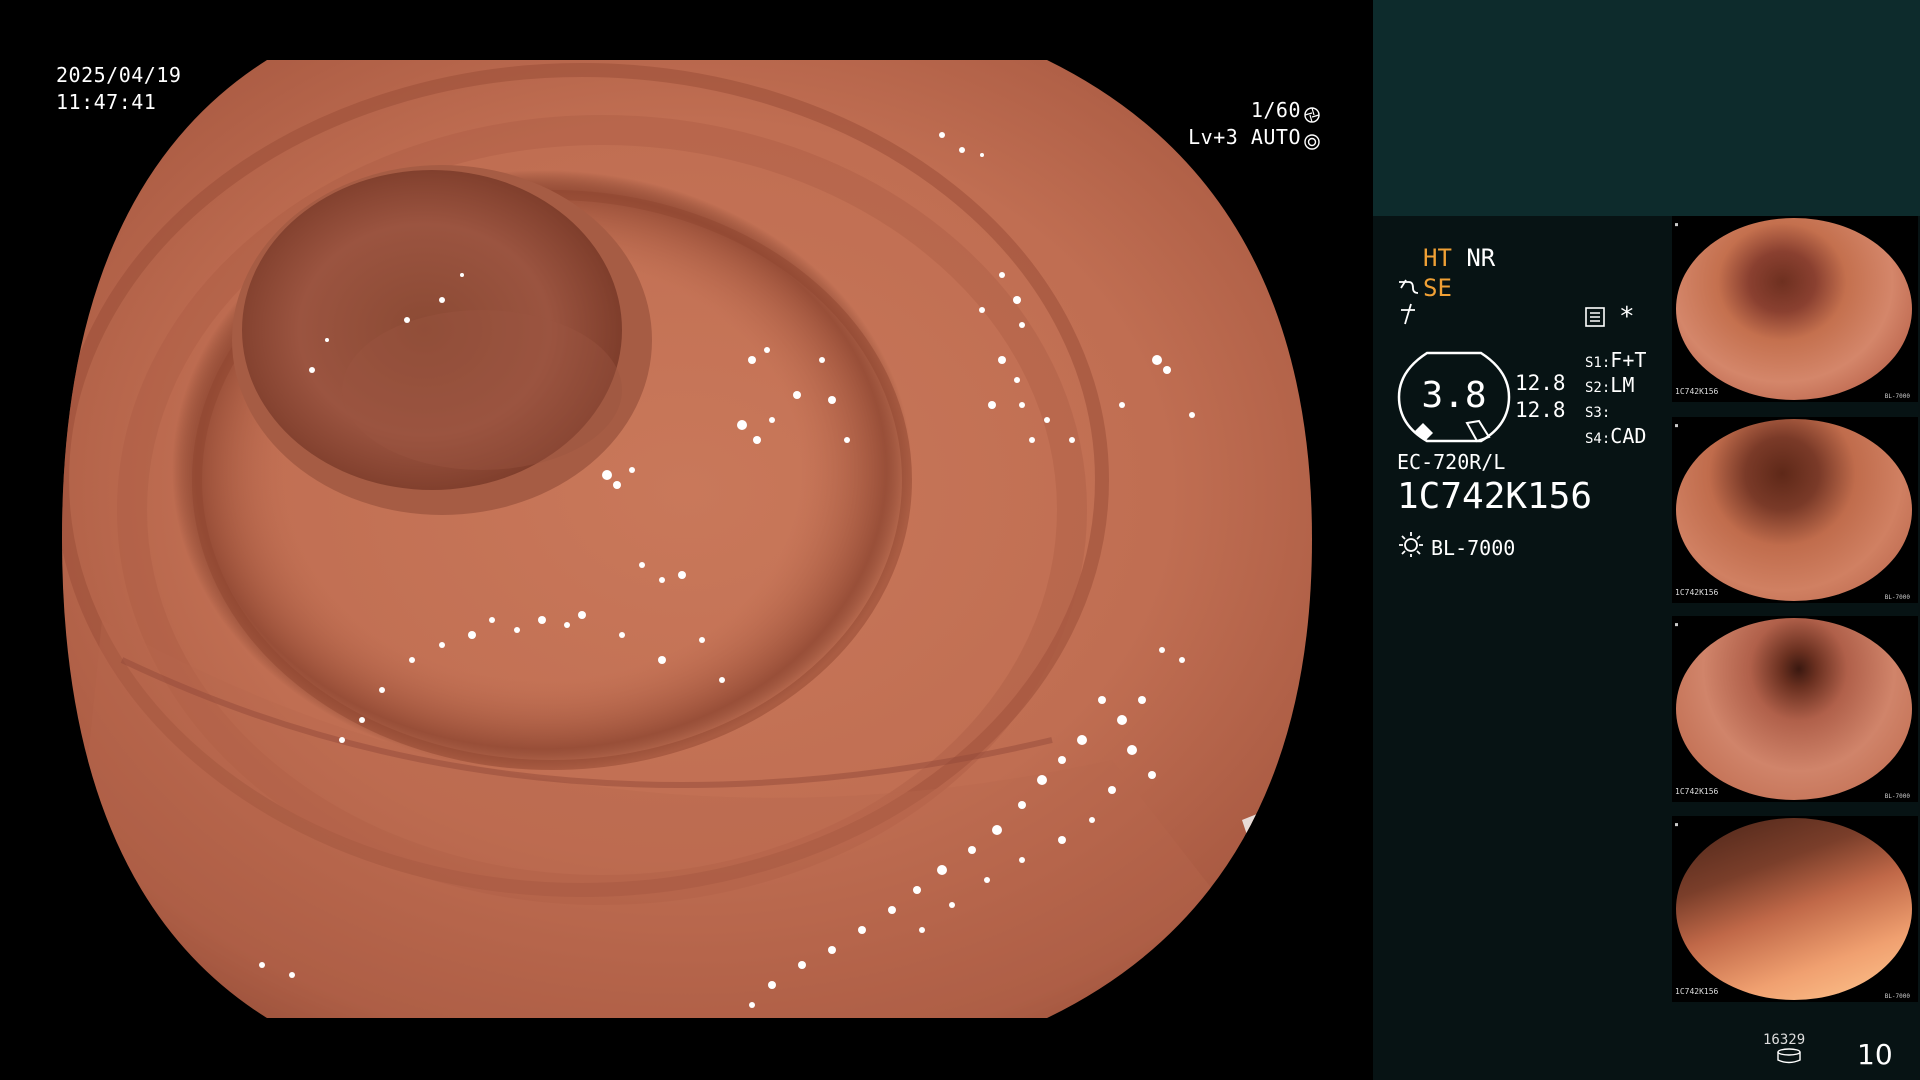 The image size is (1920, 1080). I want to click on record-doc-icon, so click(1595, 320).